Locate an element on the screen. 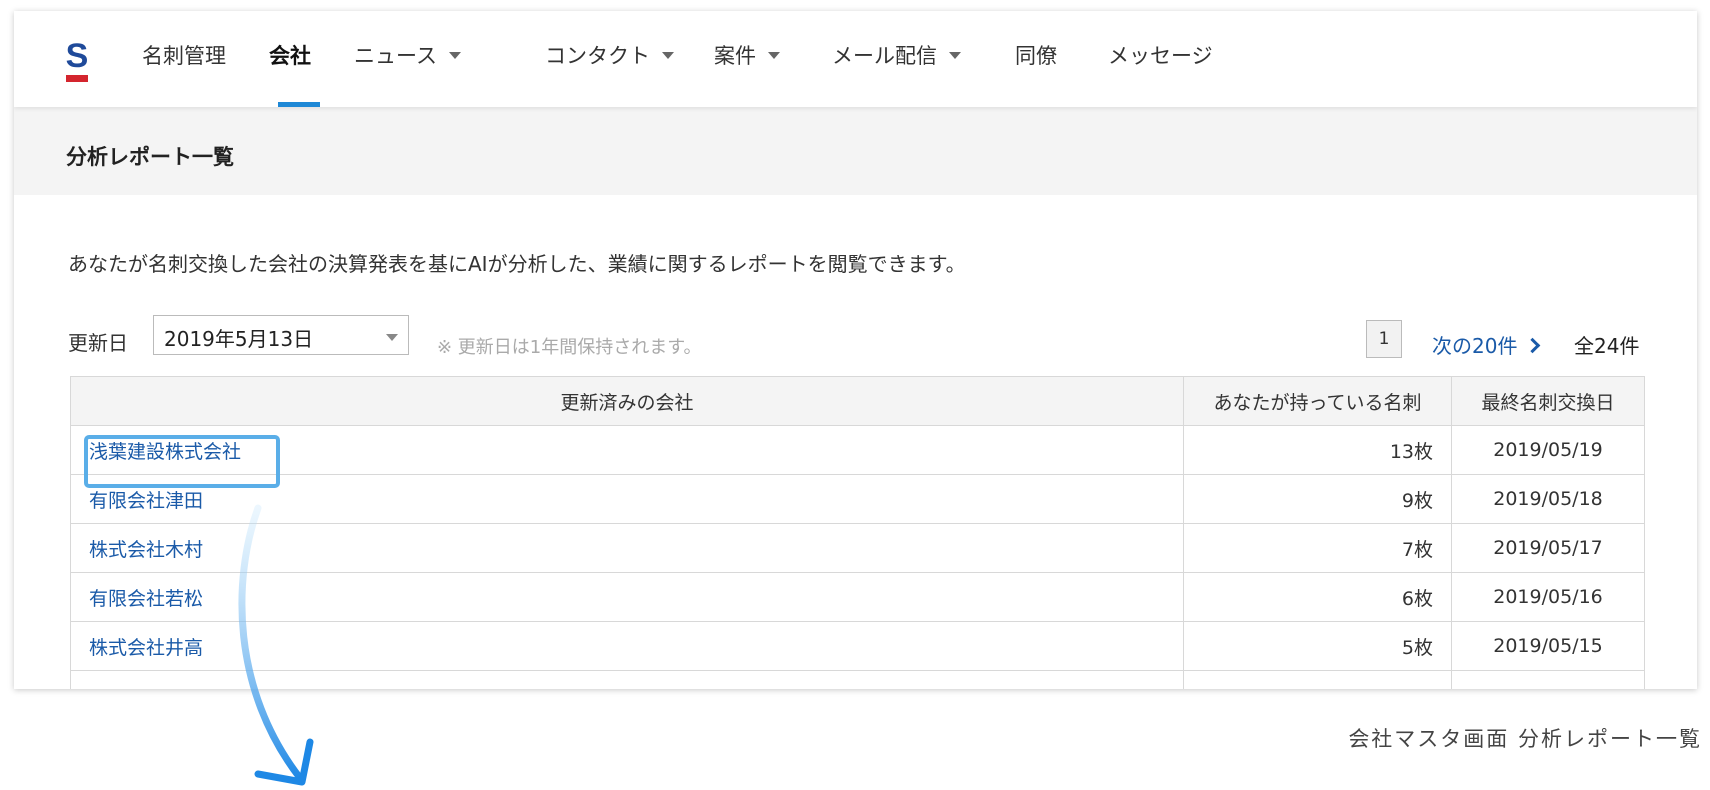 This screenshot has height=790, width=1710. nav-item-contact: コンタクト is located at coordinates (609, 56).